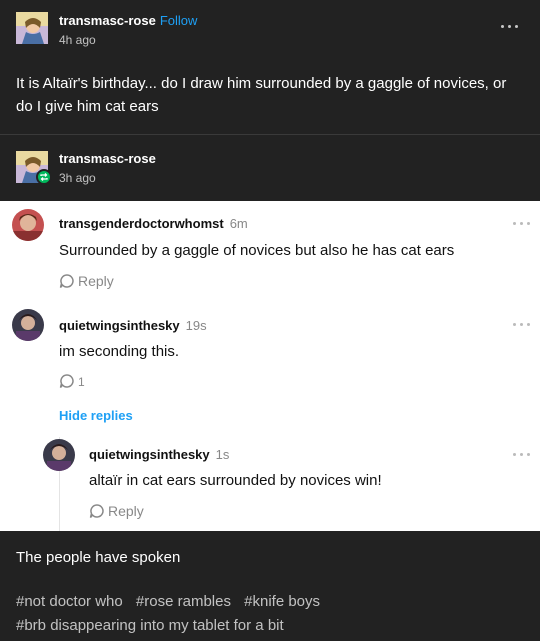  Describe the element at coordinates (119, 351) in the screenshot. I see `comment-text: im seconding this.` at that location.